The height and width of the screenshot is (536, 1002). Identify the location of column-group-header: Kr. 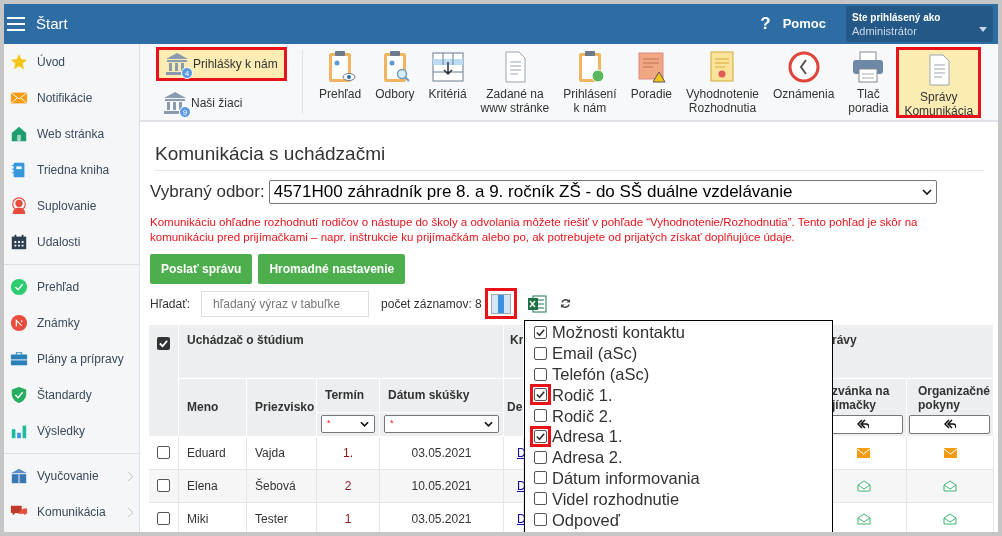
(516, 339).